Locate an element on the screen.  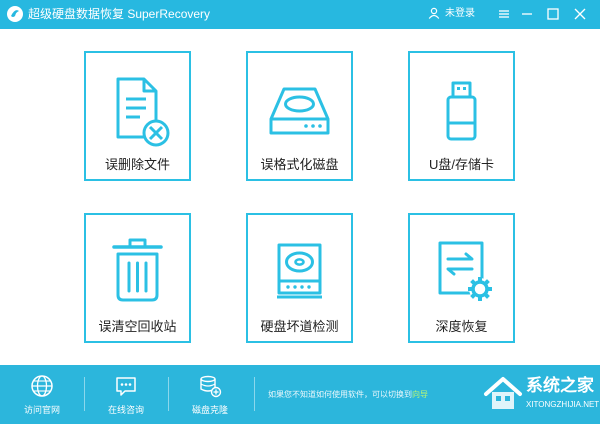
deep-recovery-icon is located at coordinates (465, 271).